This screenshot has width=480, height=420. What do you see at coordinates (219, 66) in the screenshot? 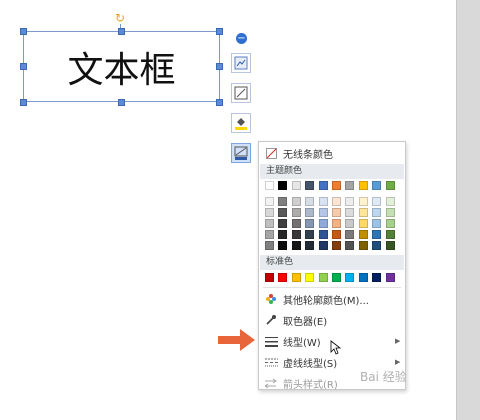
I see `resize-handle-right` at bounding box center [219, 66].